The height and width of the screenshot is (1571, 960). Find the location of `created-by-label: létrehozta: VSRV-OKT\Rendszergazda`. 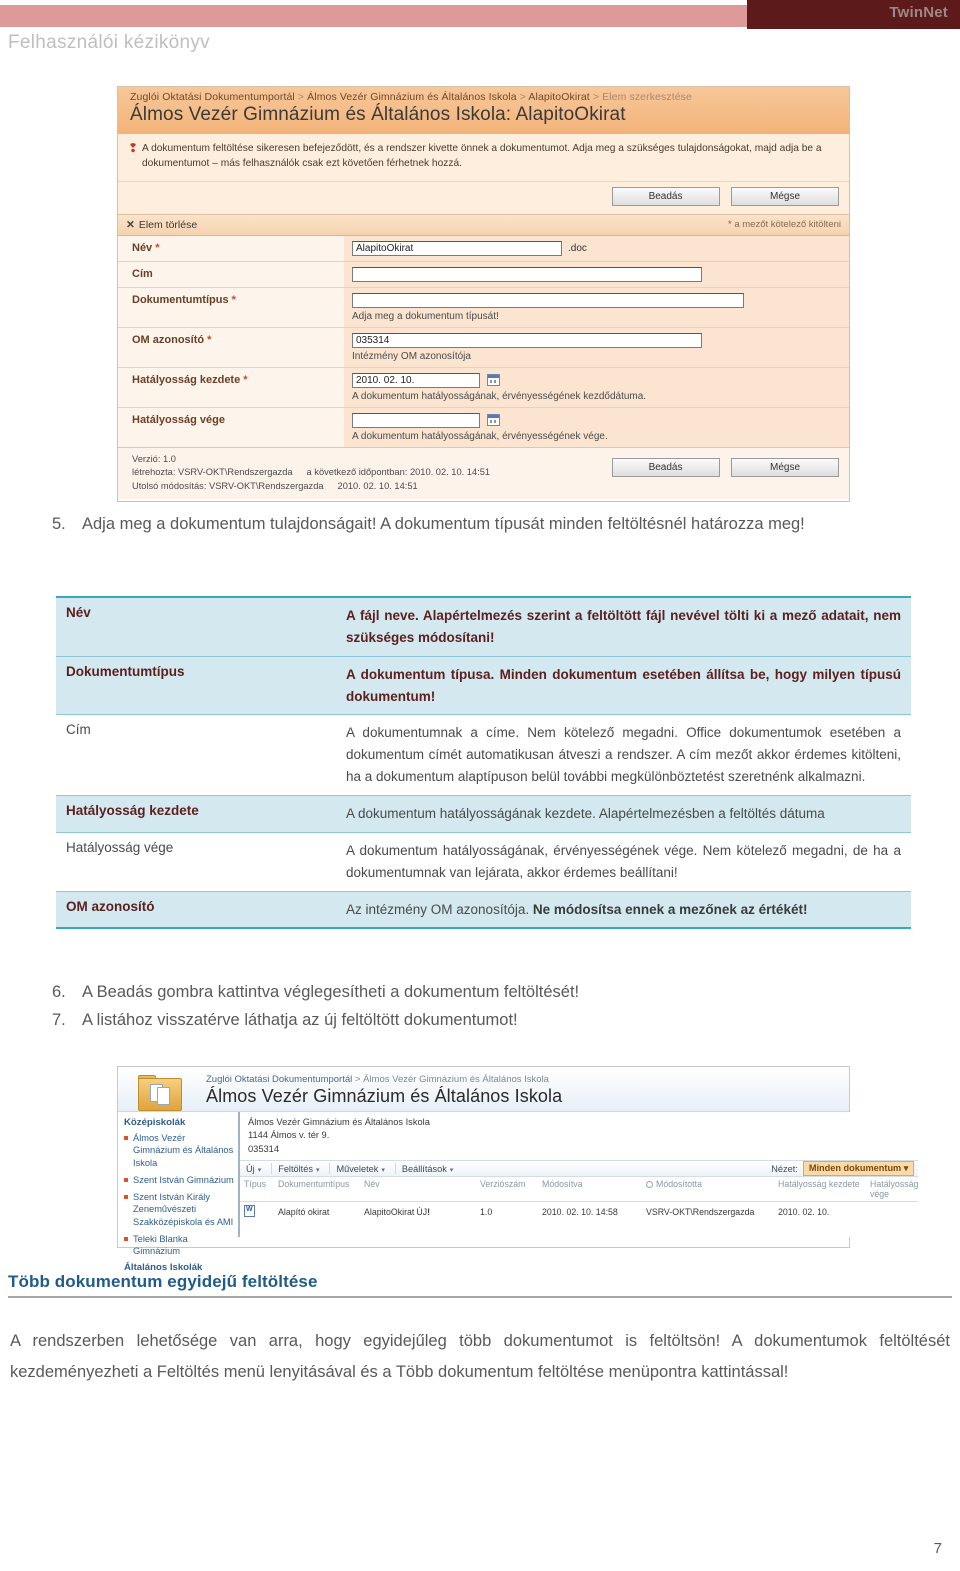

created-by-label: létrehozta: VSRV-OKT\Rendszergazda is located at coordinates (212, 472).